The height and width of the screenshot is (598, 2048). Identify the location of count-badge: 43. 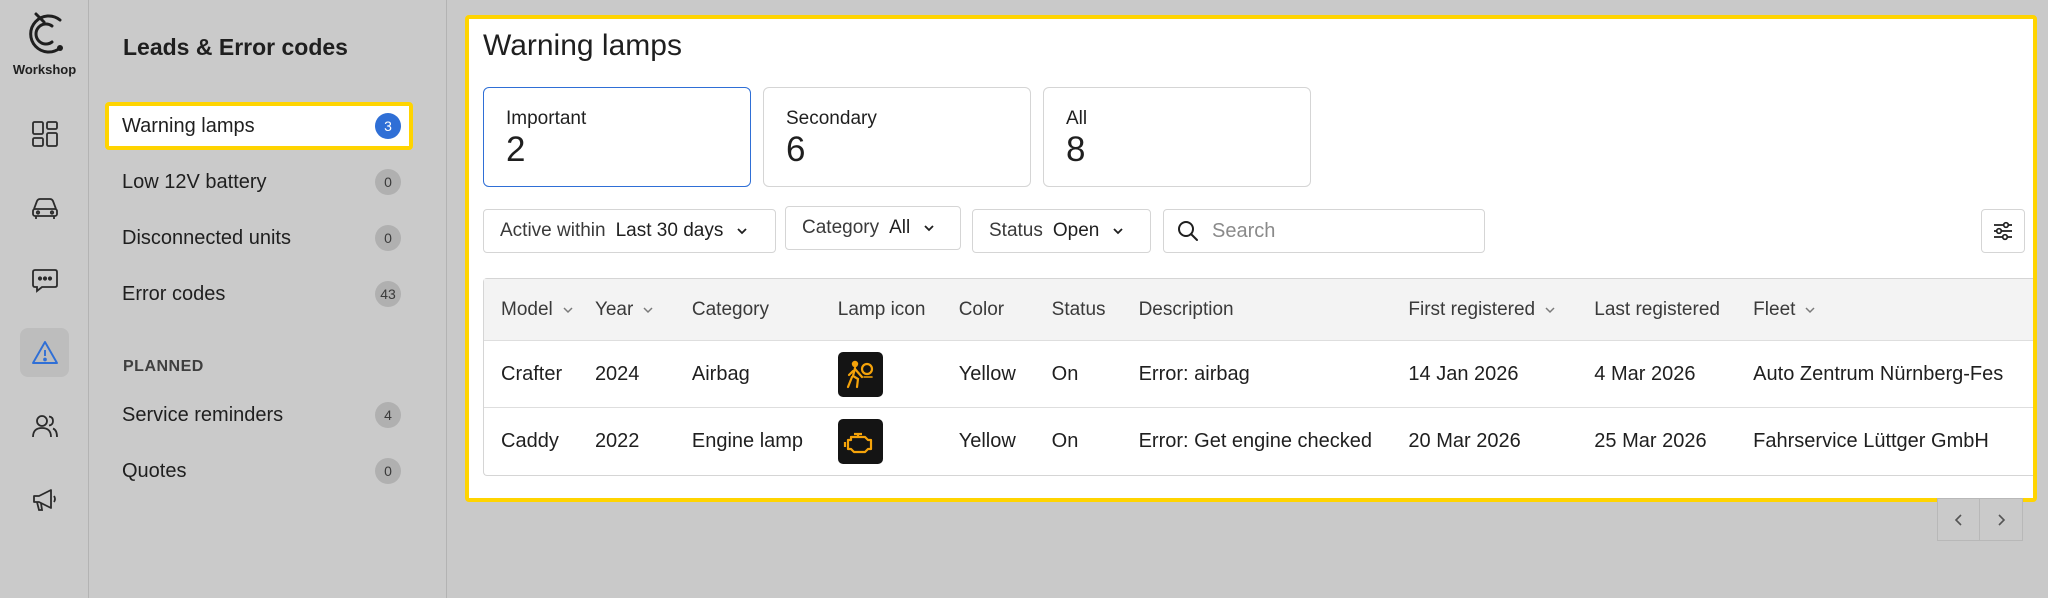
(388, 294).